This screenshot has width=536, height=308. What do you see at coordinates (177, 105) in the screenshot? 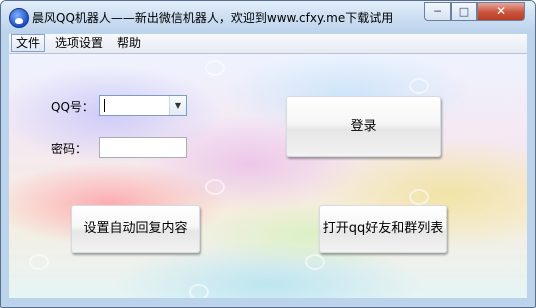
I see `dropdown-arrow-icon: ▼` at bounding box center [177, 105].